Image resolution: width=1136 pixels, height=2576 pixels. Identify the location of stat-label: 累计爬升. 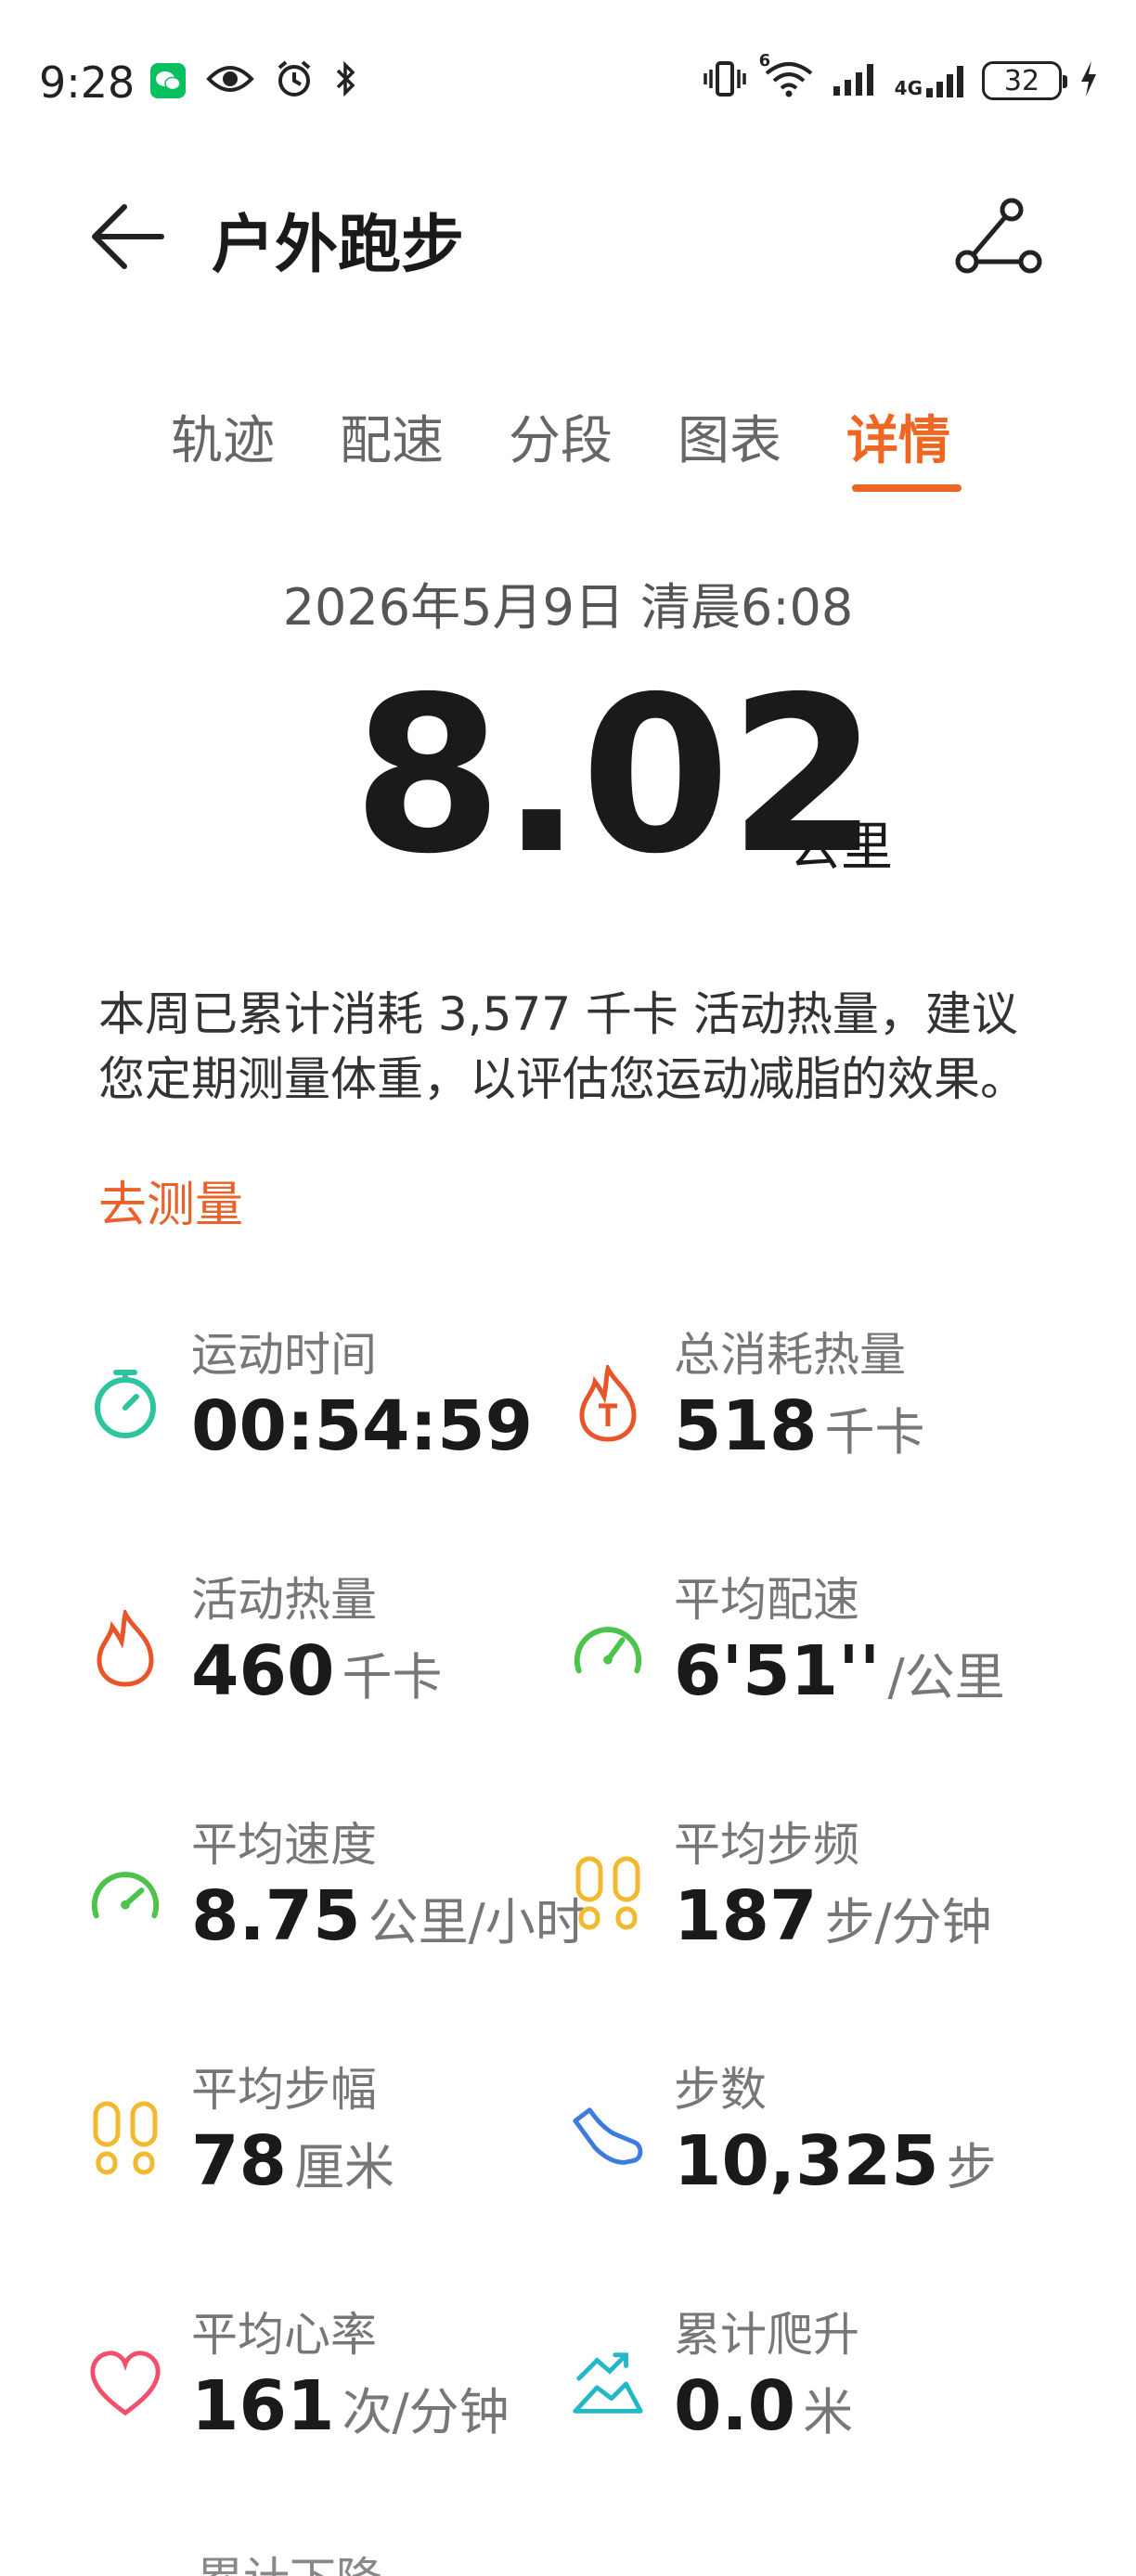
(766, 2335).